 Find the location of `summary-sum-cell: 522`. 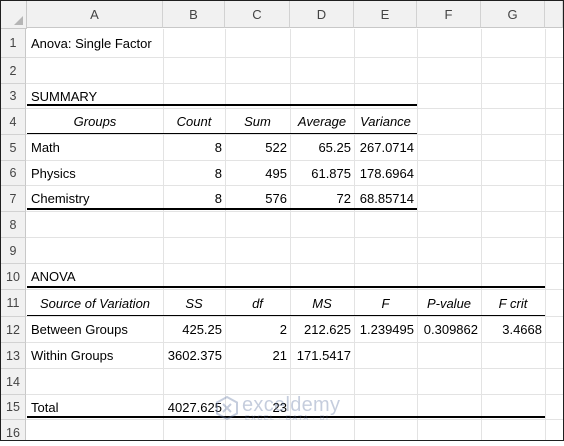

summary-sum-cell: 522 is located at coordinates (276, 147).